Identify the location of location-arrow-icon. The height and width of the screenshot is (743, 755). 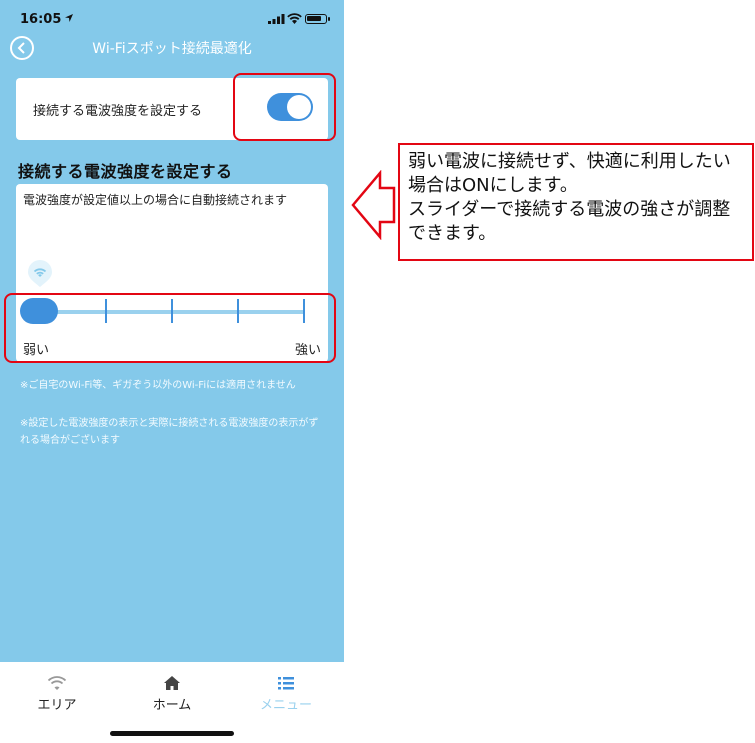
(69, 18).